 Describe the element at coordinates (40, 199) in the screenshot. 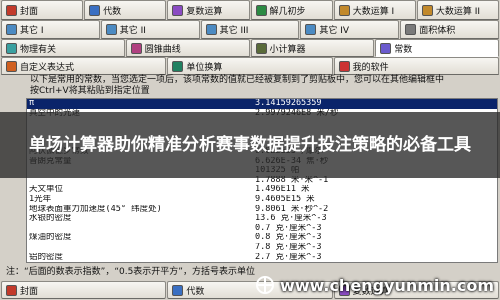

I see `constant-name: 1光年` at that location.